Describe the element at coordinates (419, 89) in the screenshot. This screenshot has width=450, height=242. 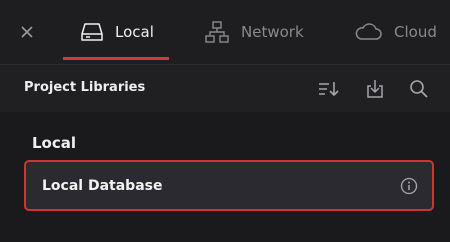
I see `search-icon` at that location.